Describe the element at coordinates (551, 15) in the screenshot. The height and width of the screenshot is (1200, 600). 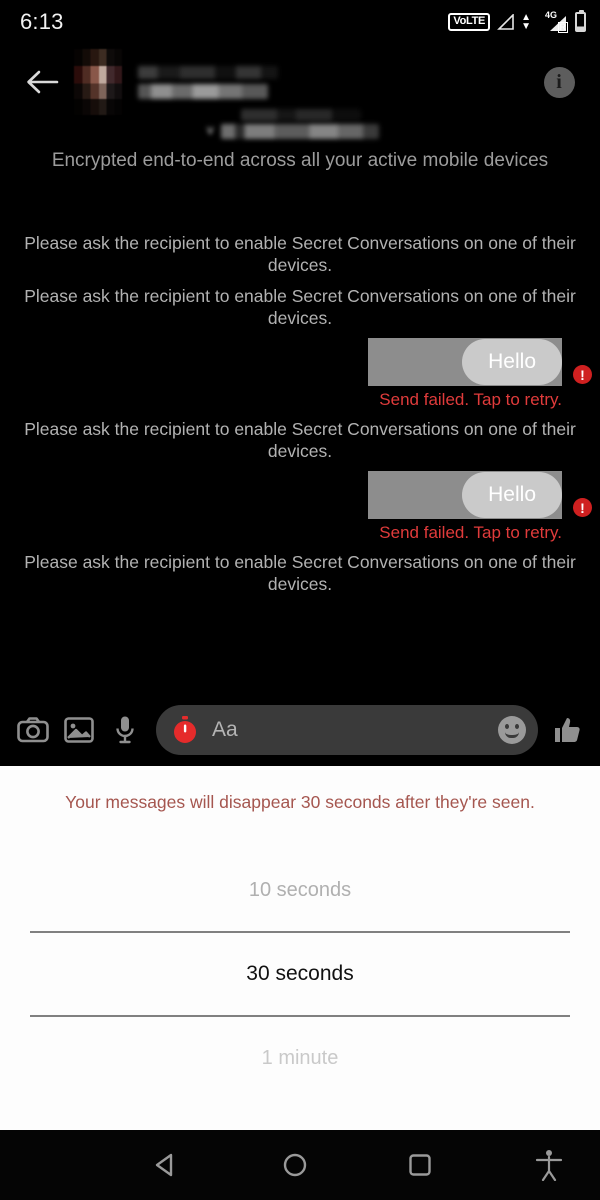
I see `network-4g-label: 4G` at that location.